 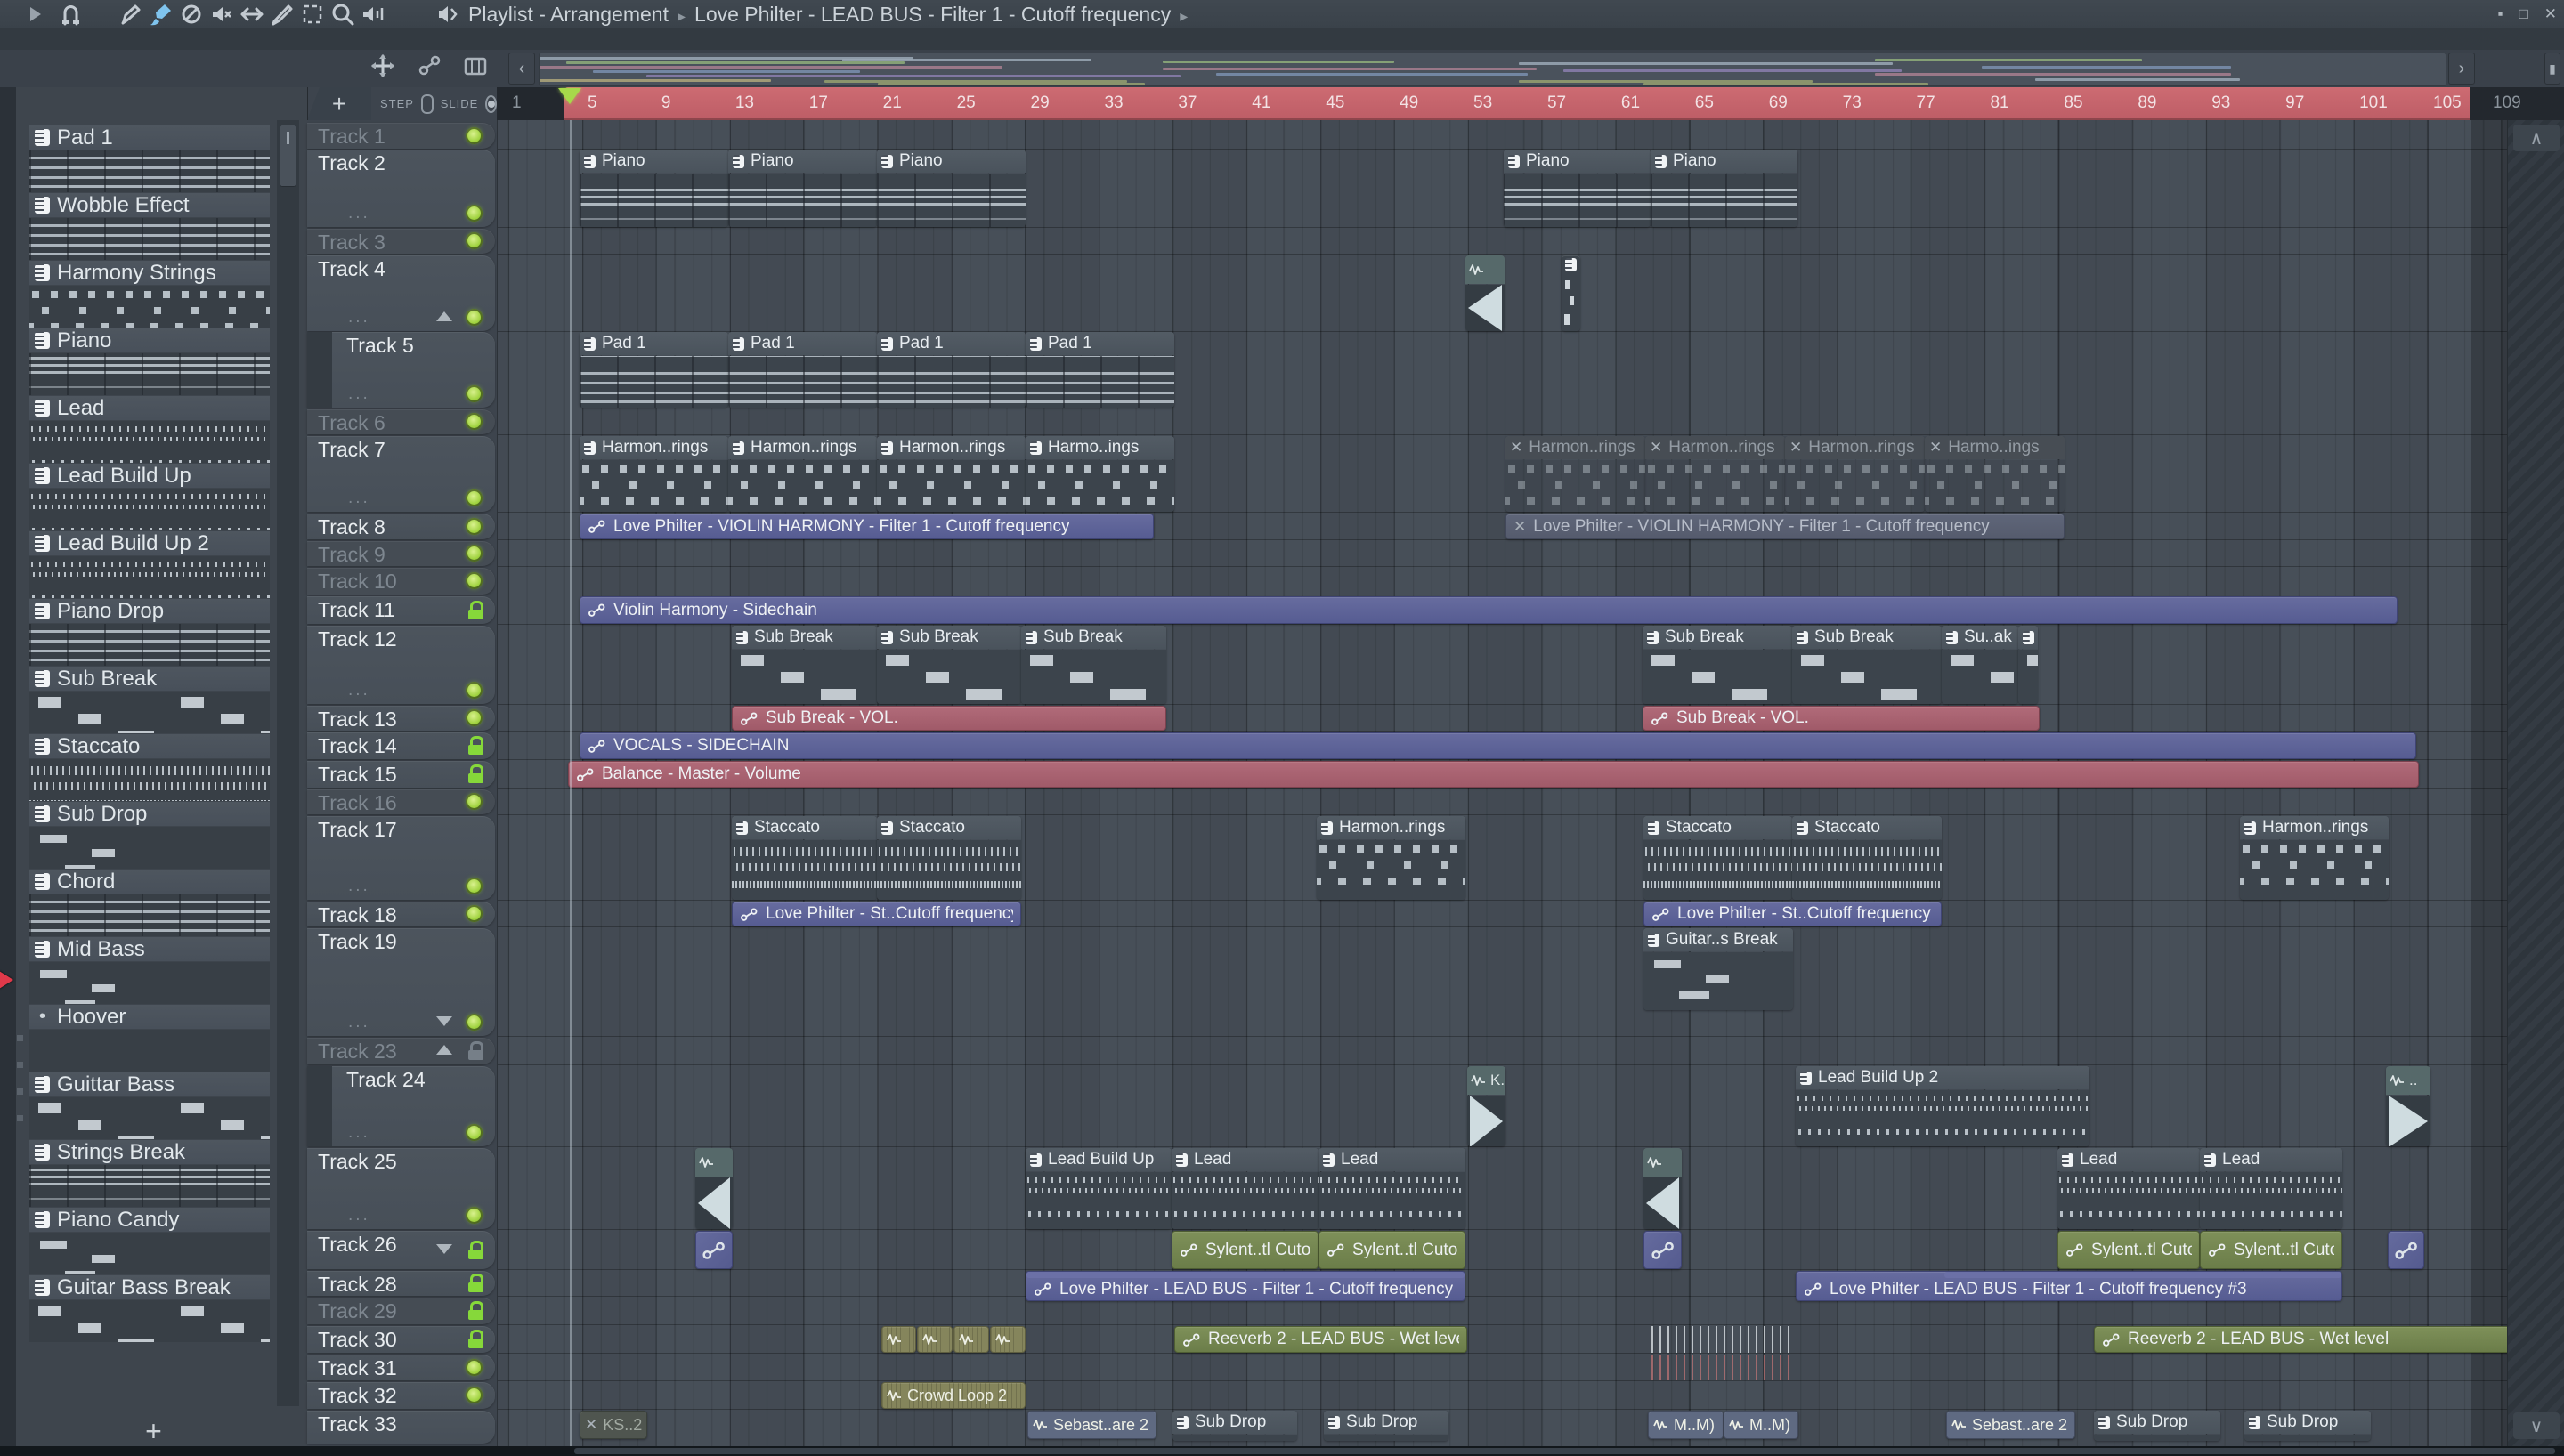 What do you see at coordinates (1564, 1451) in the screenshot?
I see `hscroll-handle` at bounding box center [1564, 1451].